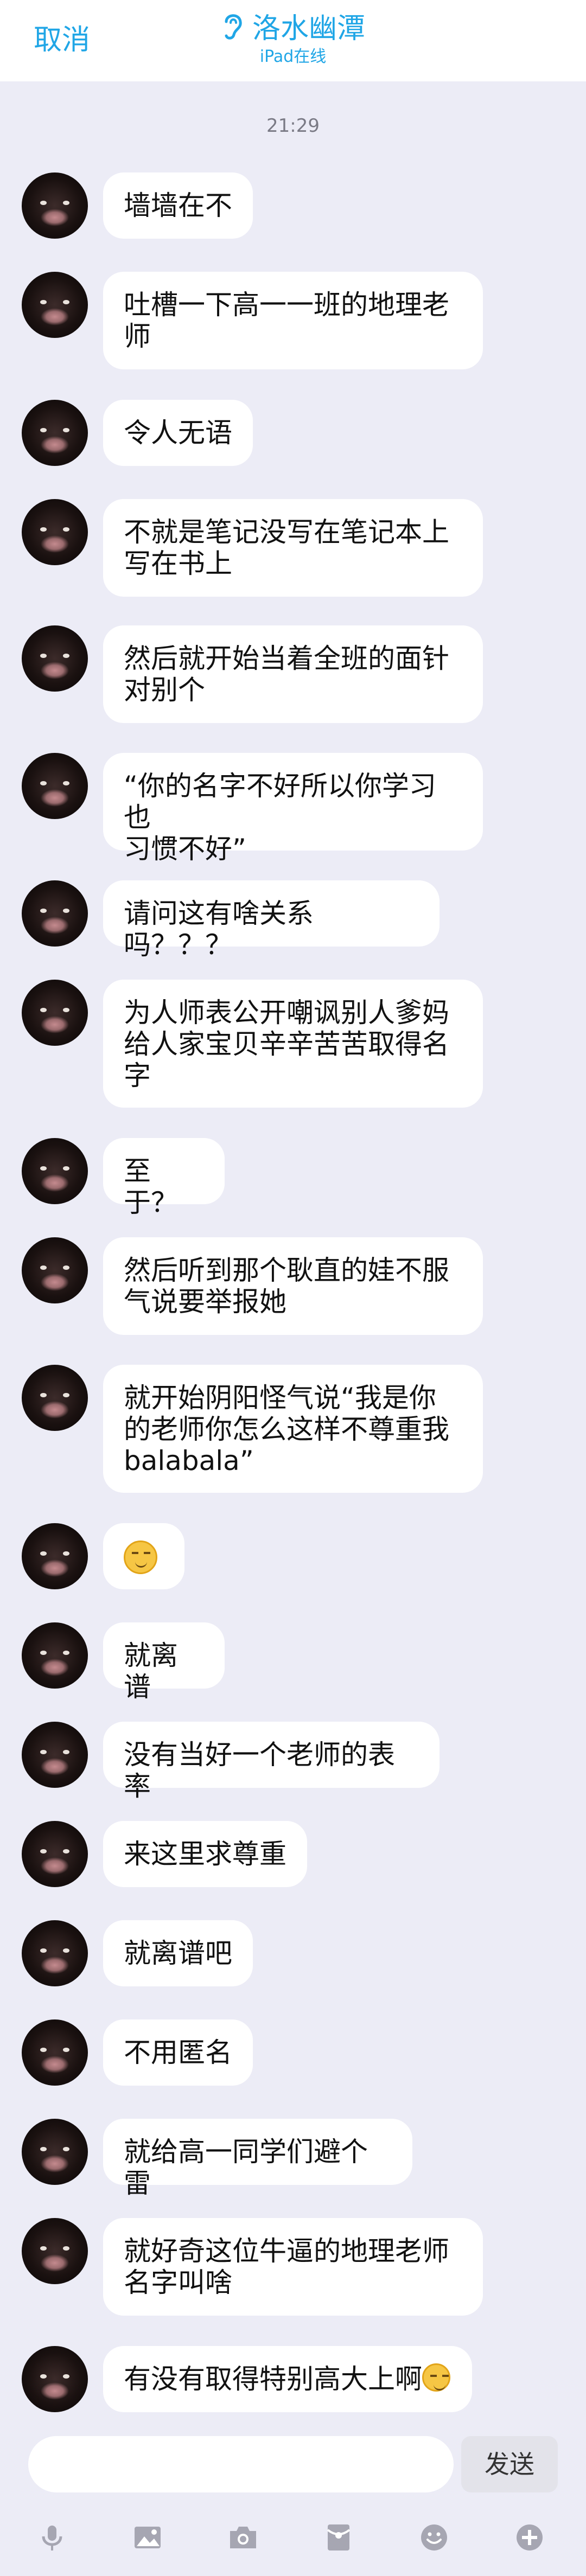 The height and width of the screenshot is (2576, 586). Describe the element at coordinates (293, 1429) in the screenshot. I see `message-bubble: 就开始阴阳怪气说“我是你 的老师你怎么这样不尊重我 balabala”` at that location.